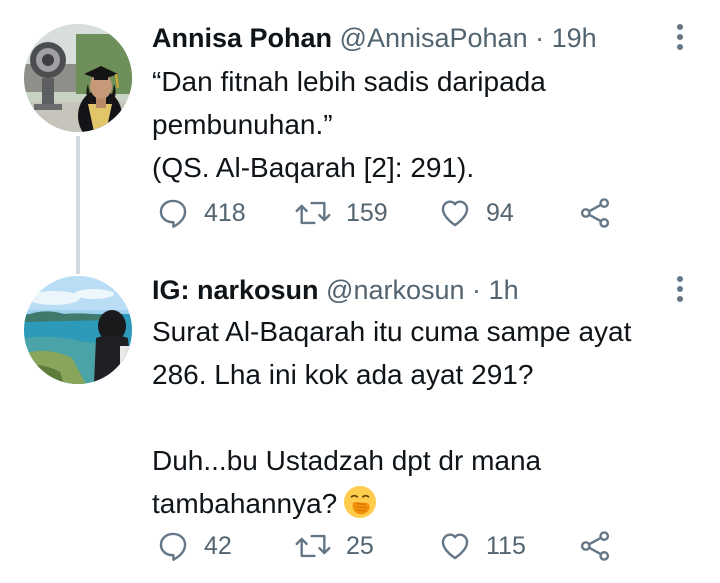 This screenshot has width=720, height=583. Describe the element at coordinates (235, 290) in the screenshot. I see `display-name: IG: narkosun` at that location.